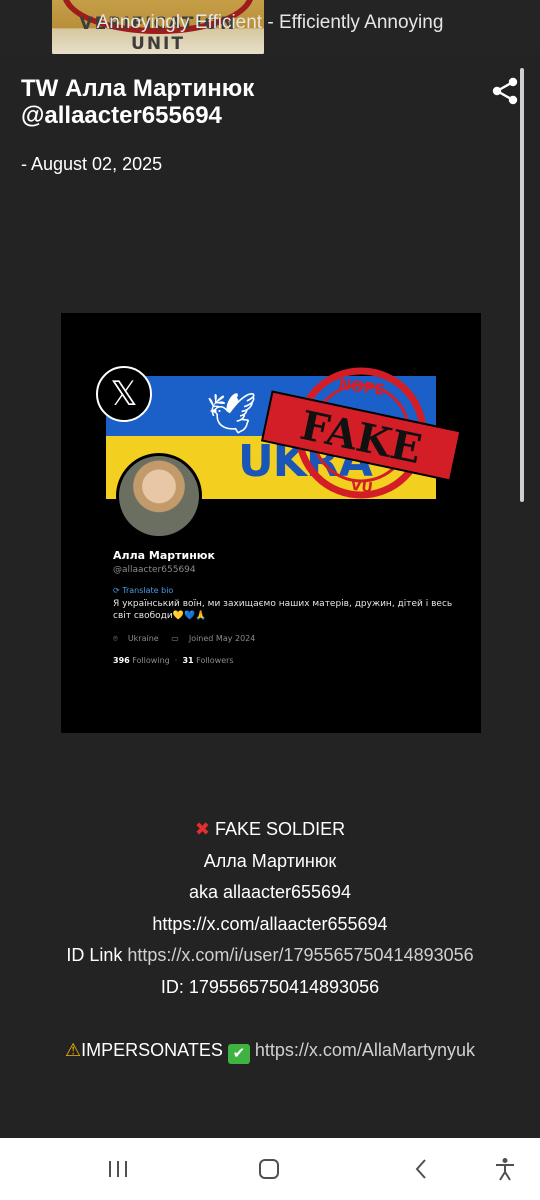  What do you see at coordinates (522, 285) in the screenshot?
I see `scrollbar` at bounding box center [522, 285].